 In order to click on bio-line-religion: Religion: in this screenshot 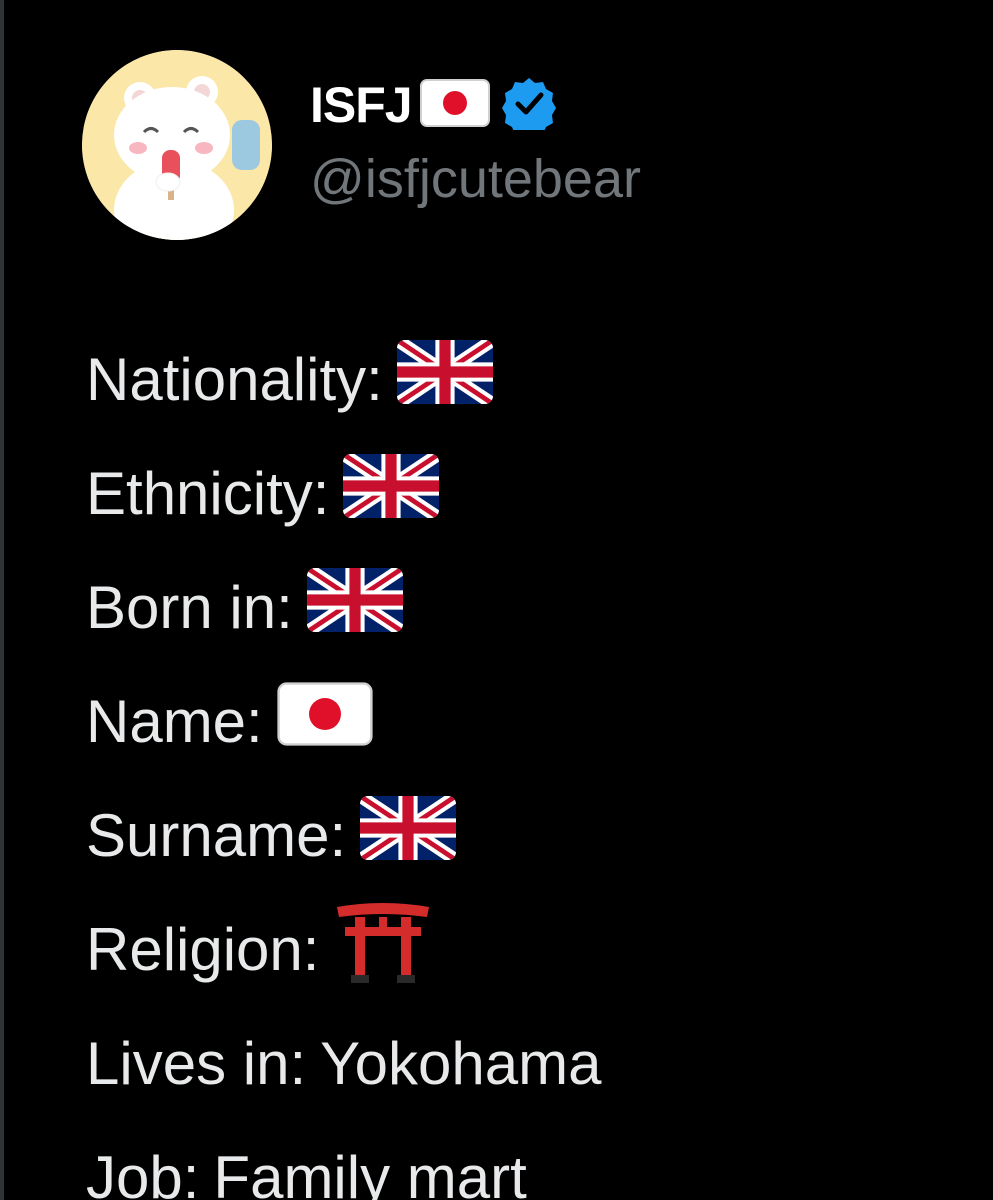, I will do `click(343, 949)`.